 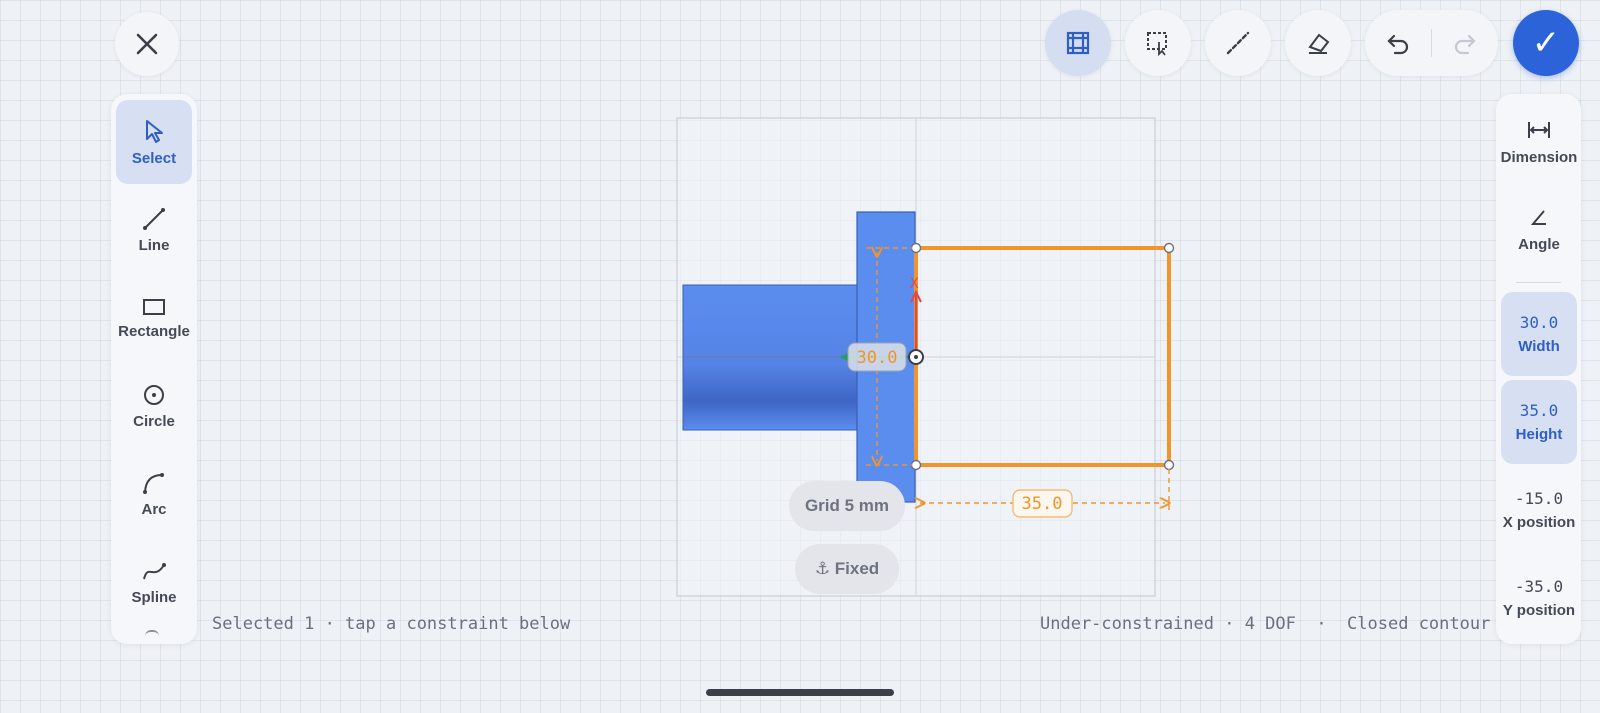 I want to click on tool-line-label: Line, so click(x=154, y=245).